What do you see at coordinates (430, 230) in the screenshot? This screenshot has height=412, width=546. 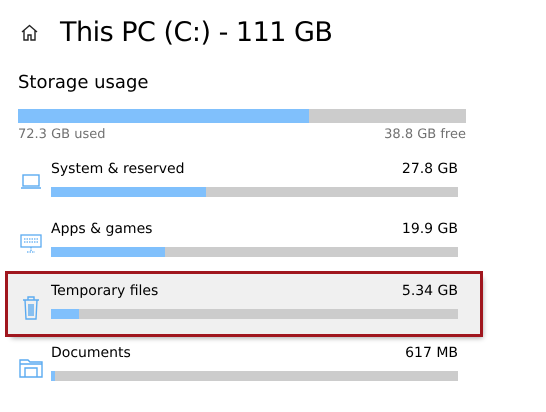 I see `category-size: 19.9 GB` at bounding box center [430, 230].